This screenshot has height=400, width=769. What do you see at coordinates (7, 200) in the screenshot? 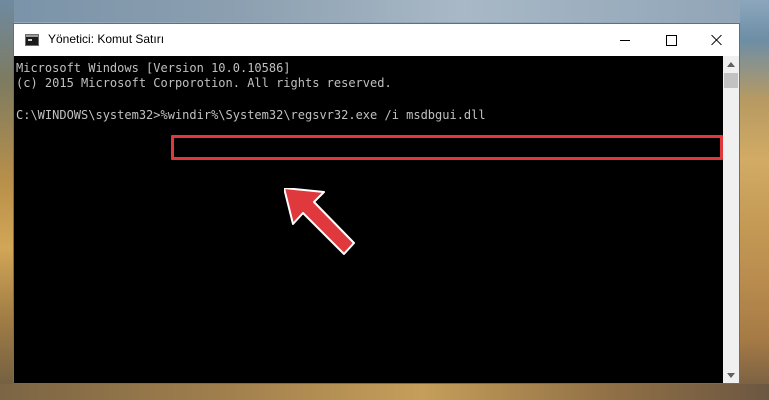
I see `desktop-background-left` at bounding box center [7, 200].